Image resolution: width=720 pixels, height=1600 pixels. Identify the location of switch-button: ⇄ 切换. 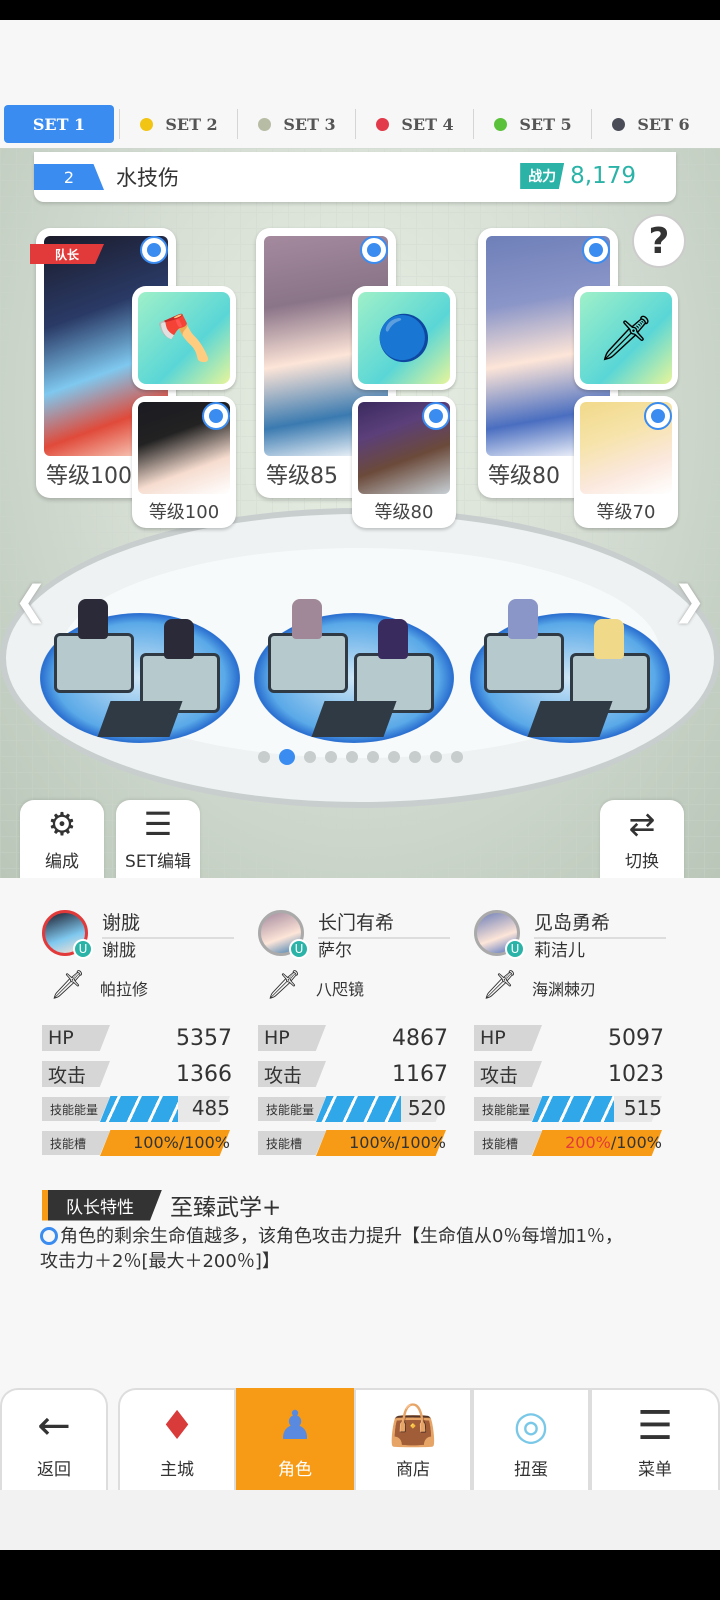
(642, 839).